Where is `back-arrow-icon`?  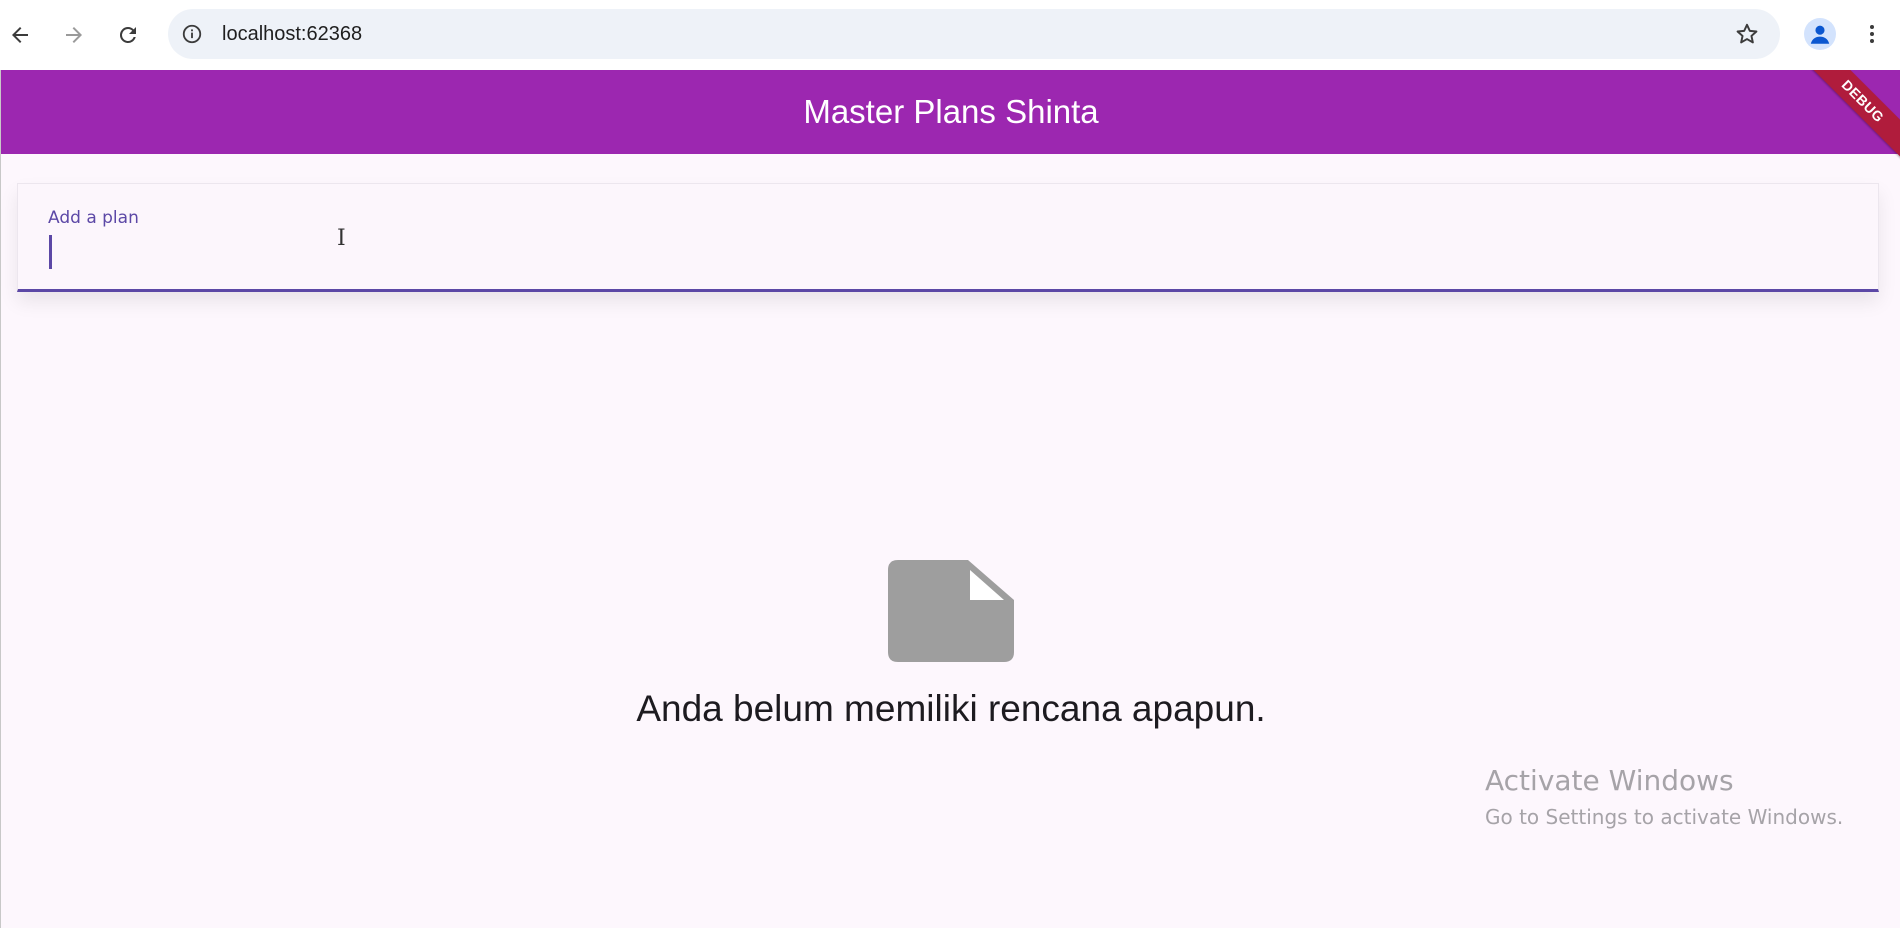 back-arrow-icon is located at coordinates (20, 35).